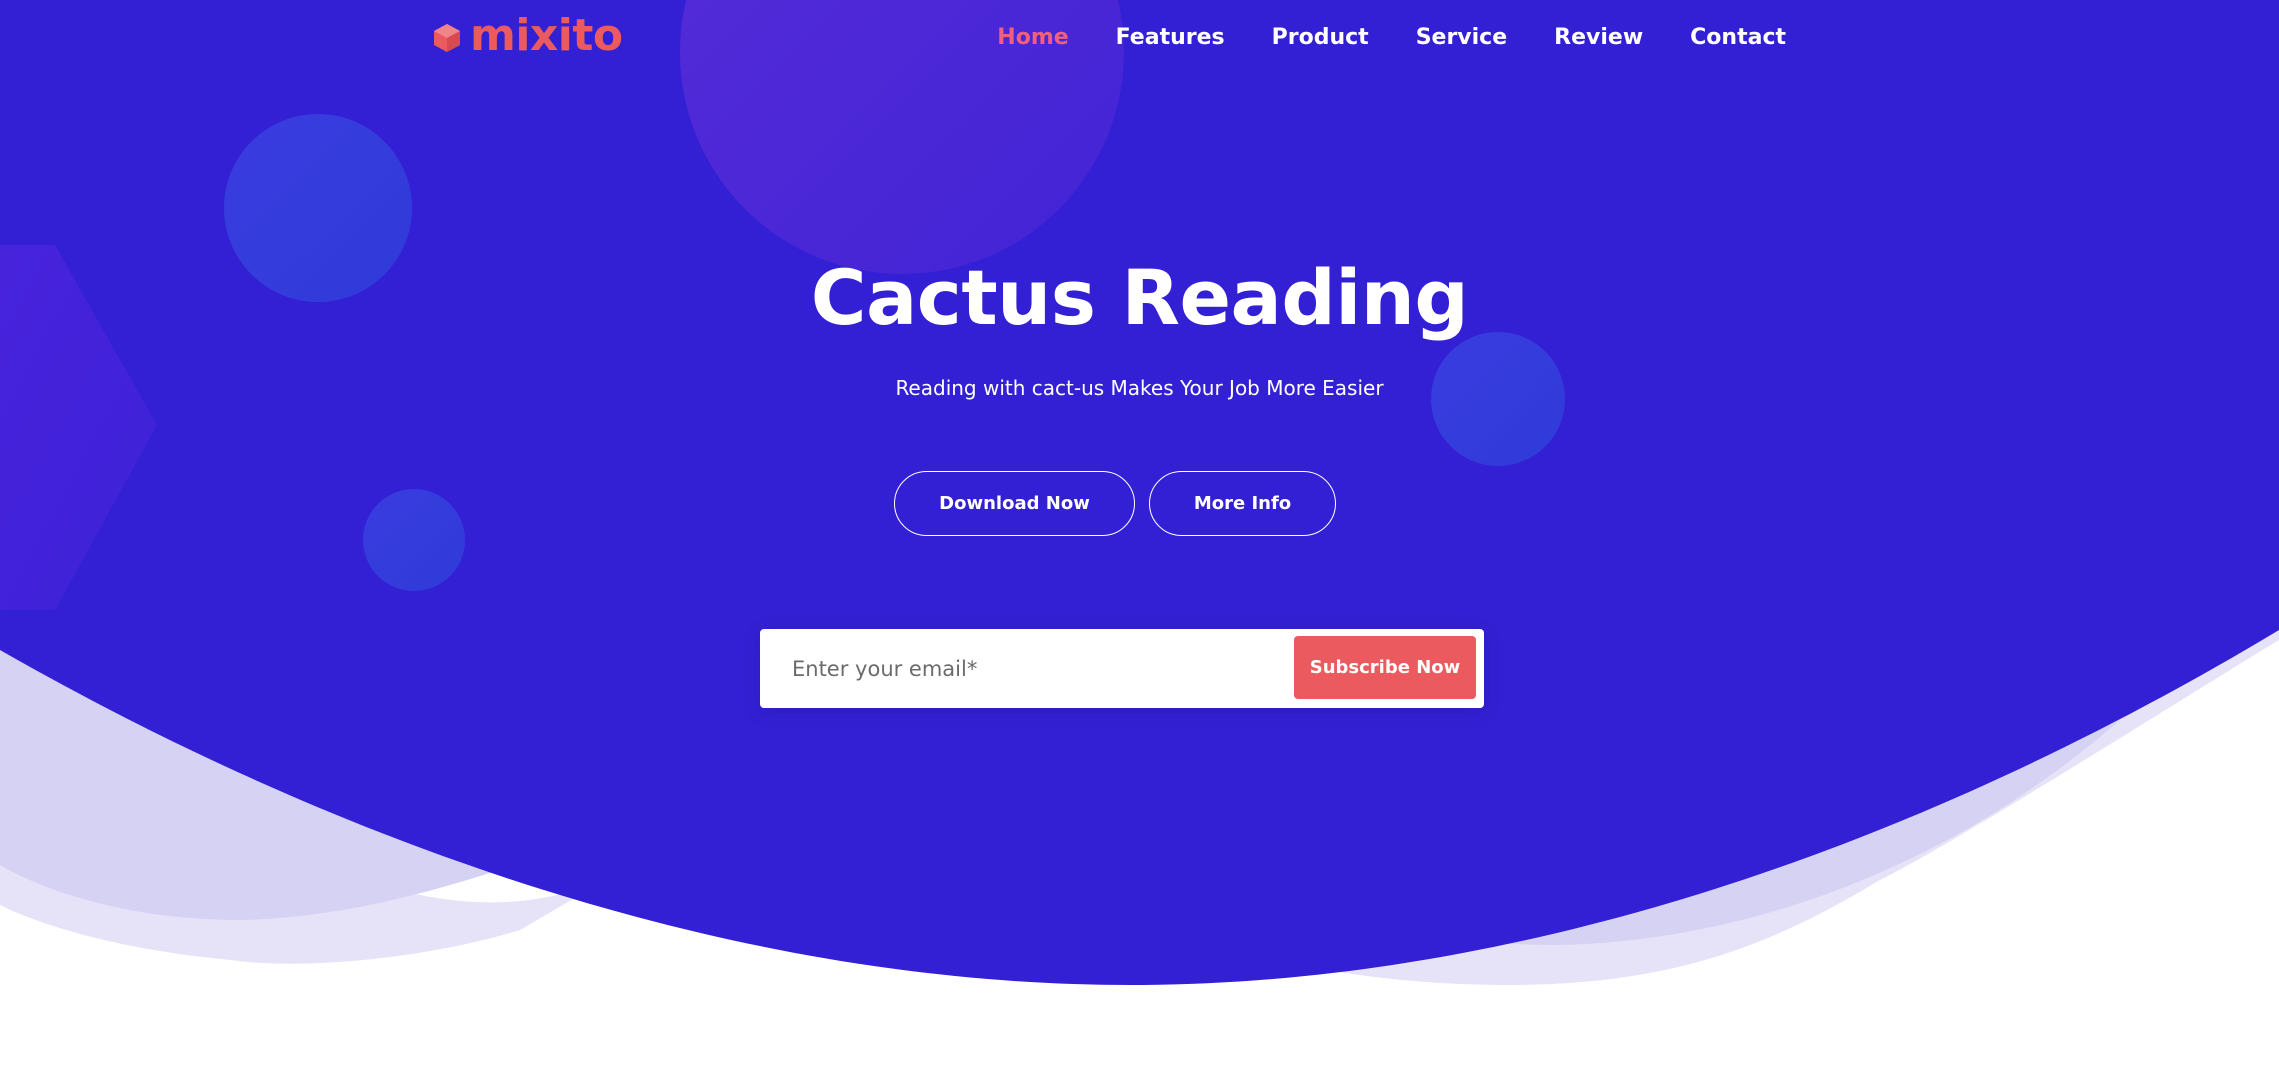 Image resolution: width=2279 pixels, height=1080 pixels. I want to click on nav-link-features: Features, so click(1170, 38).